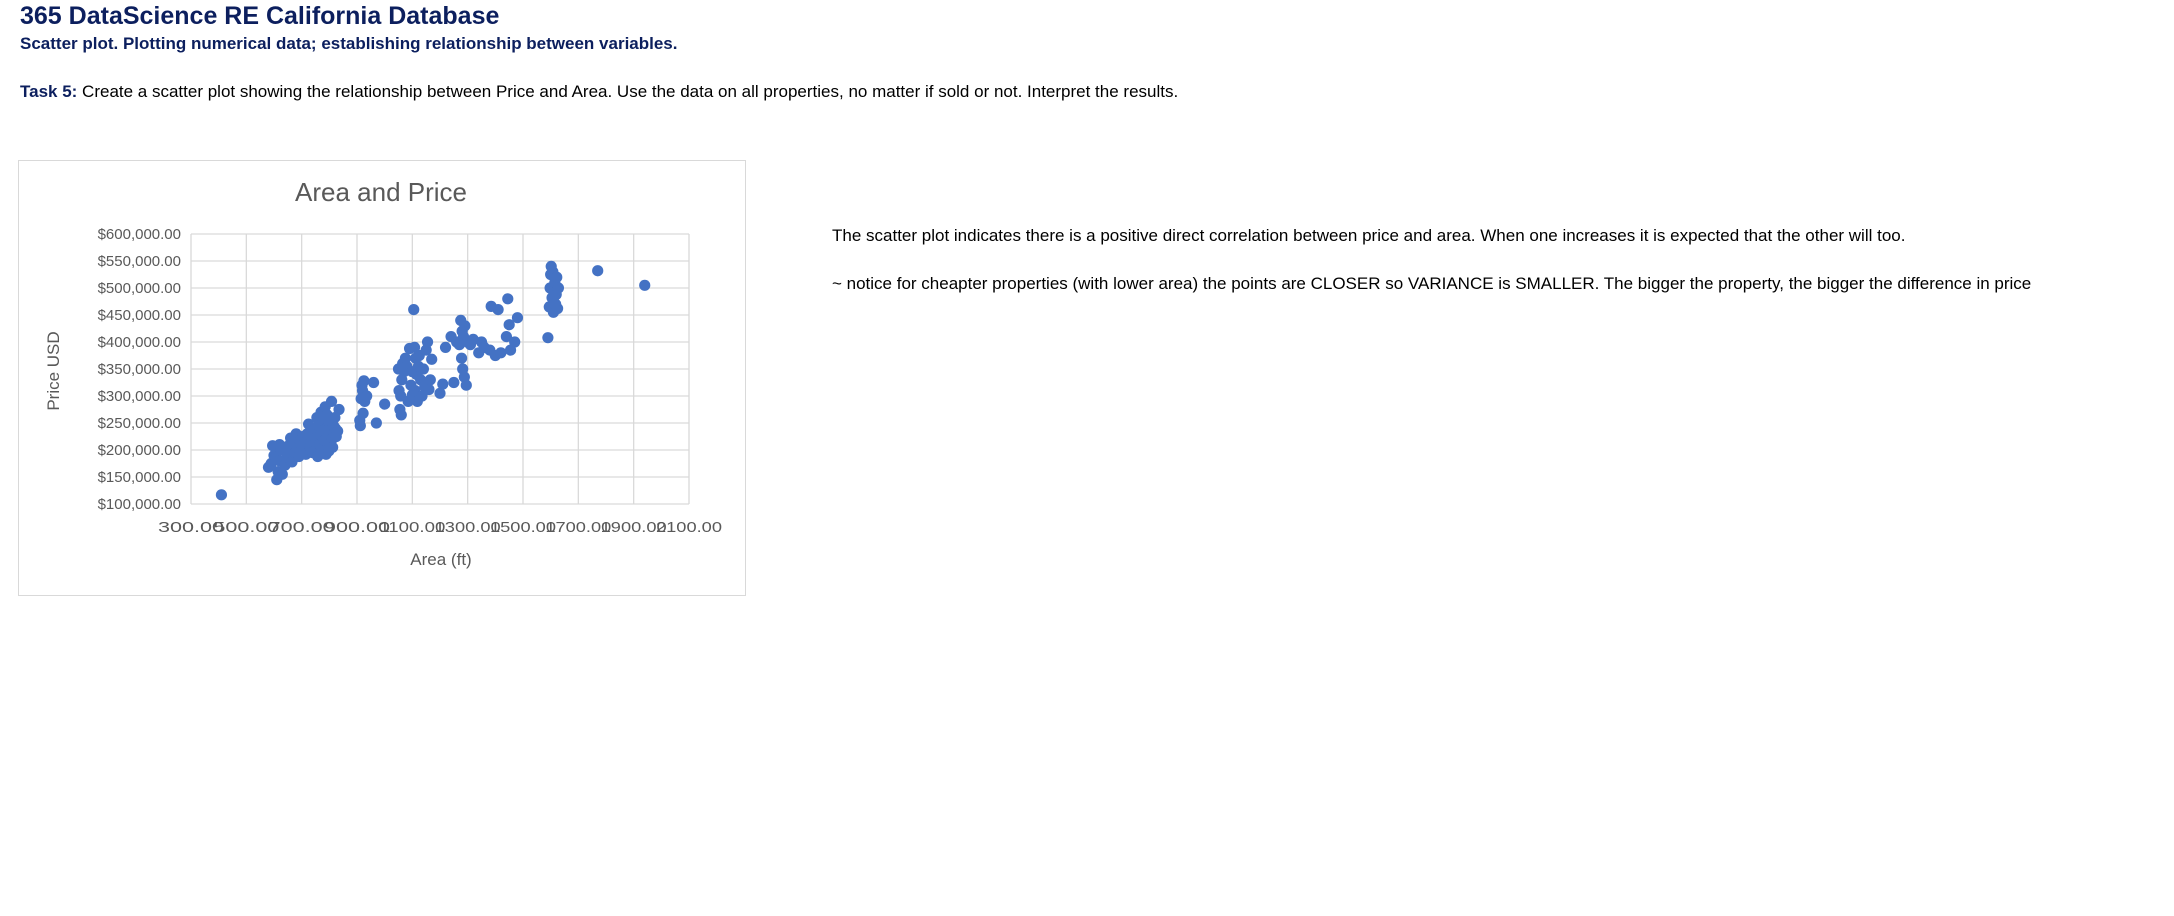  I want to click on y-tick-label: $500,000.00, so click(139, 288).